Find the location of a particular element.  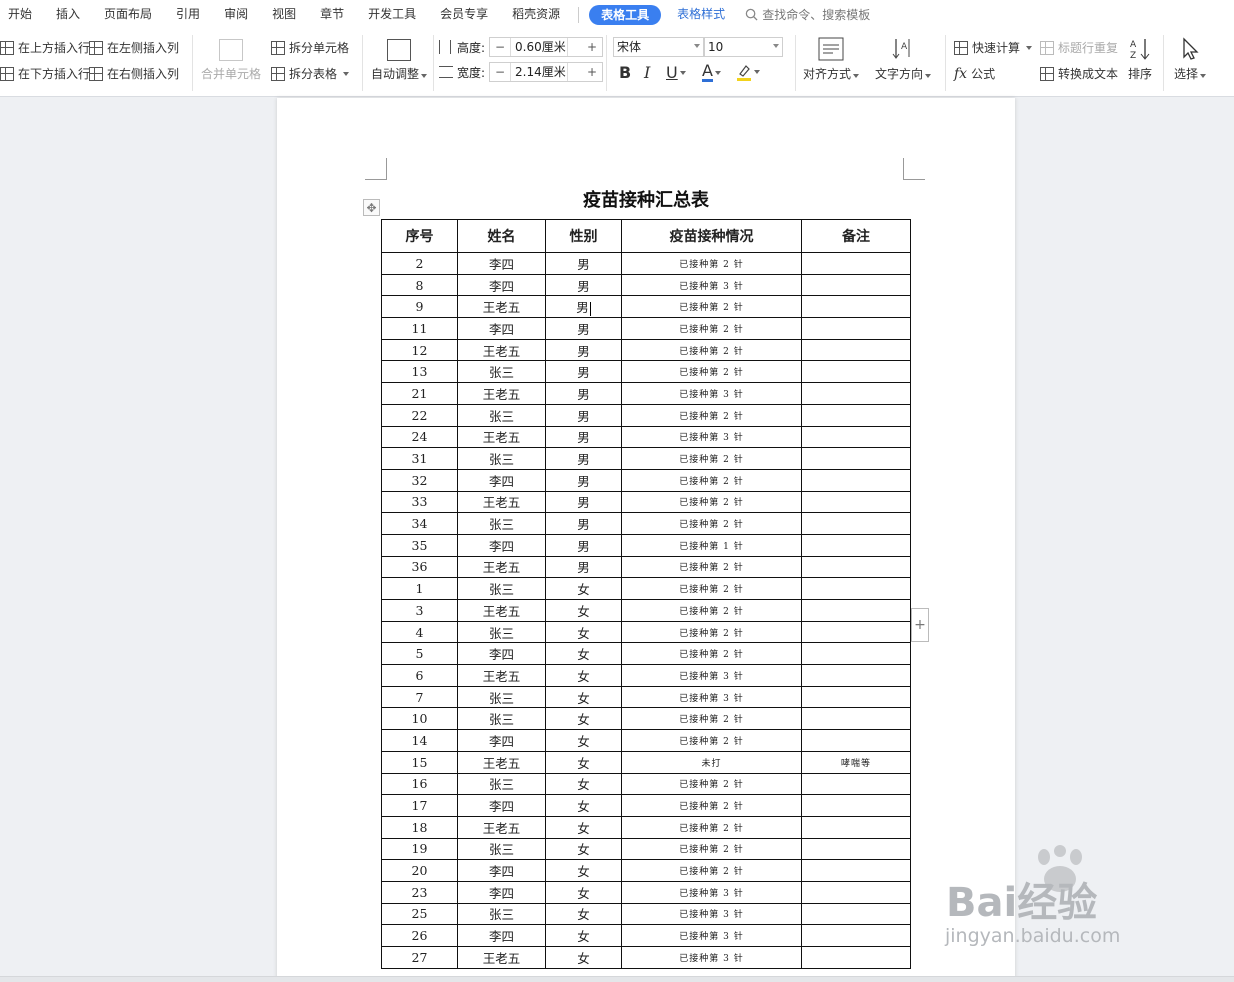

cell-serial: 26 is located at coordinates (419, 935).